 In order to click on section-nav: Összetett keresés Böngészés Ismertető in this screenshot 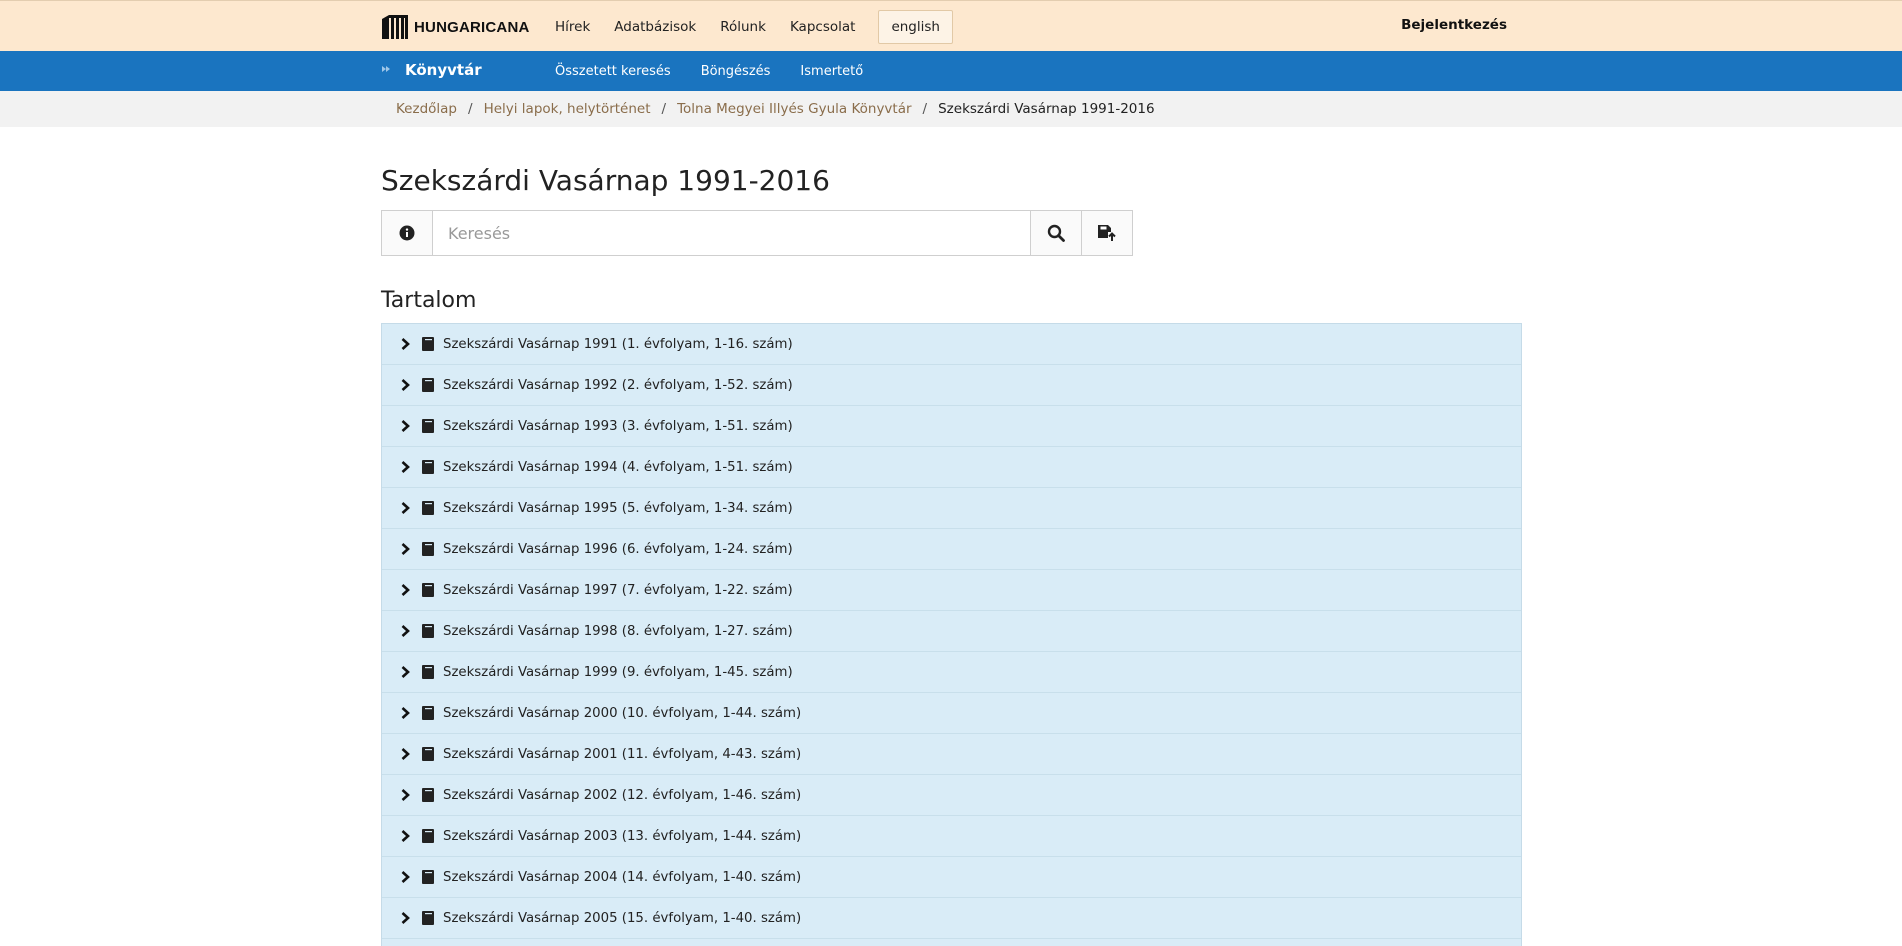, I will do `click(709, 71)`.